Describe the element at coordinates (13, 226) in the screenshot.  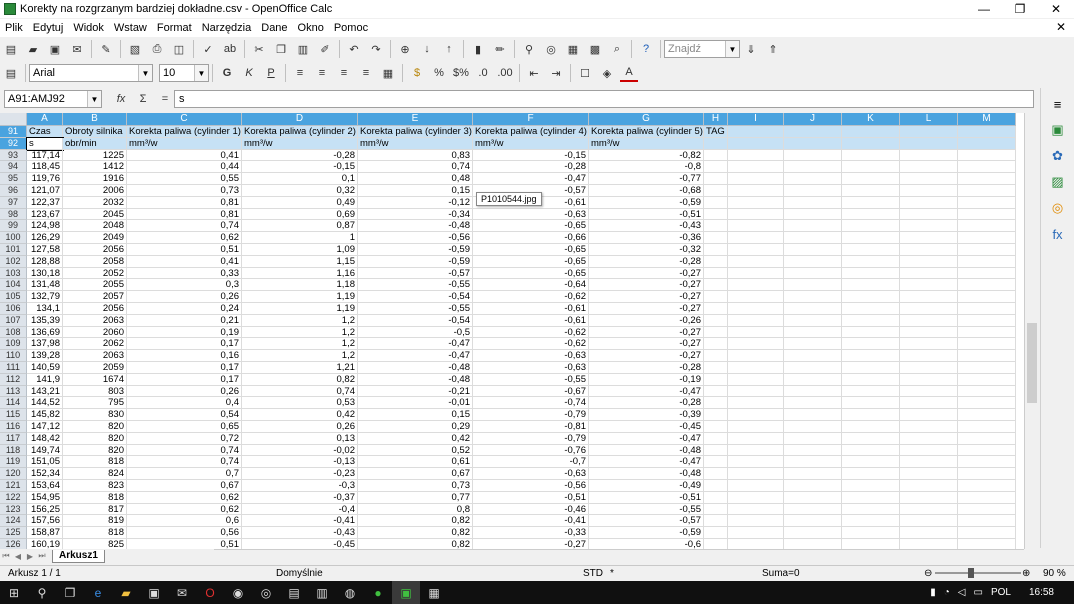
I see `row-header: 99` at that location.